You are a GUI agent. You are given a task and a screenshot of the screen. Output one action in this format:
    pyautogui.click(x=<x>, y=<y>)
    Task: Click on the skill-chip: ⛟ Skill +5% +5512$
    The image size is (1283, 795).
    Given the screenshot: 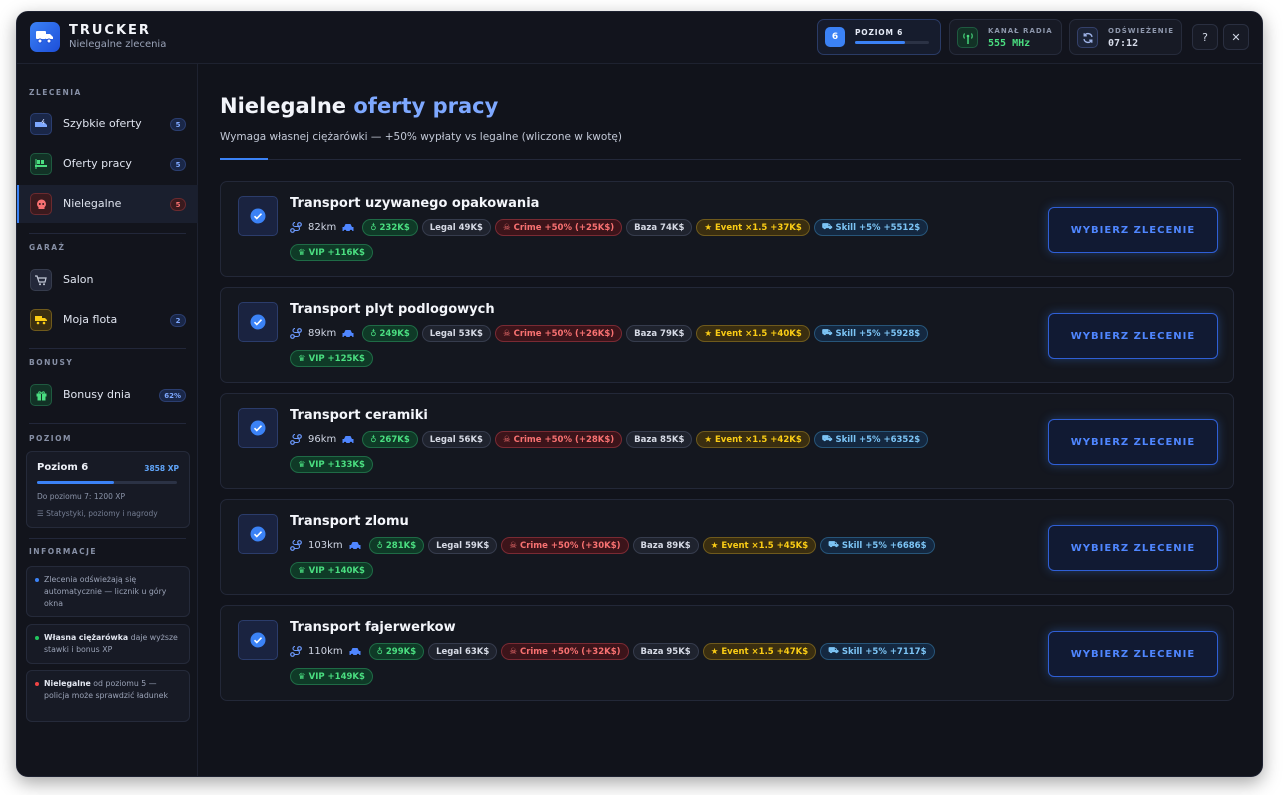 What is the action you would take?
    pyautogui.click(x=871, y=227)
    